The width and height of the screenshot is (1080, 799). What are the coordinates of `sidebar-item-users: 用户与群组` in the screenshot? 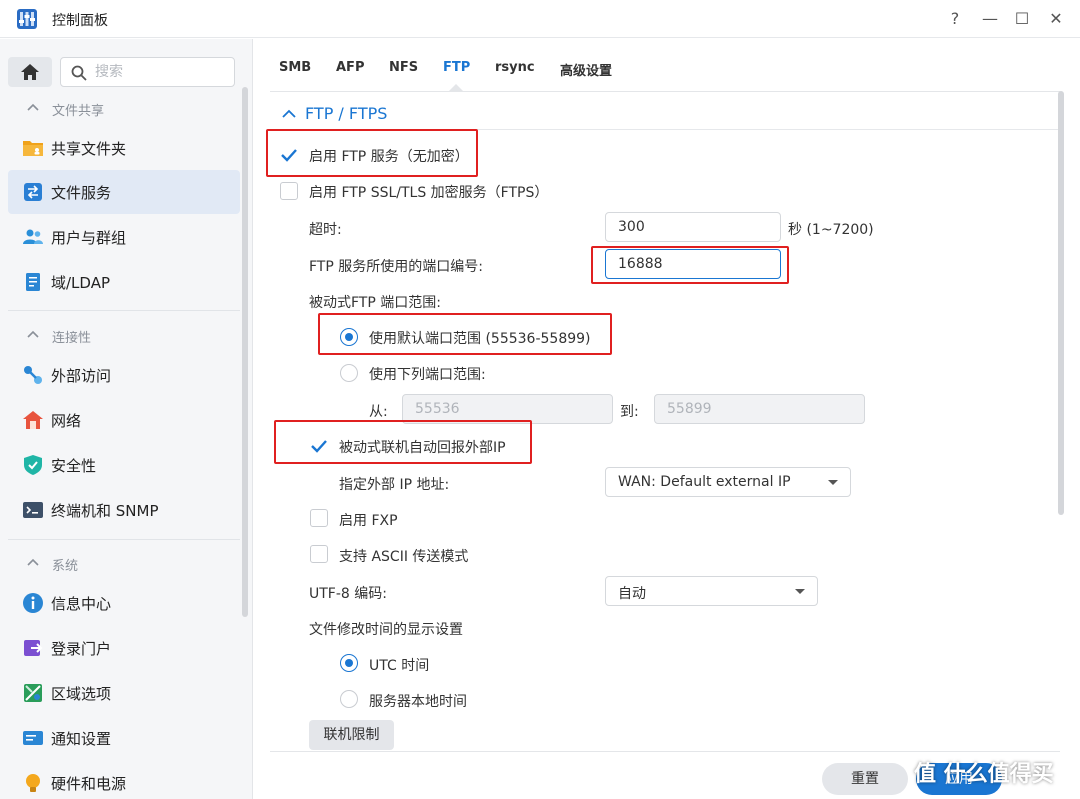 It's located at (124, 237).